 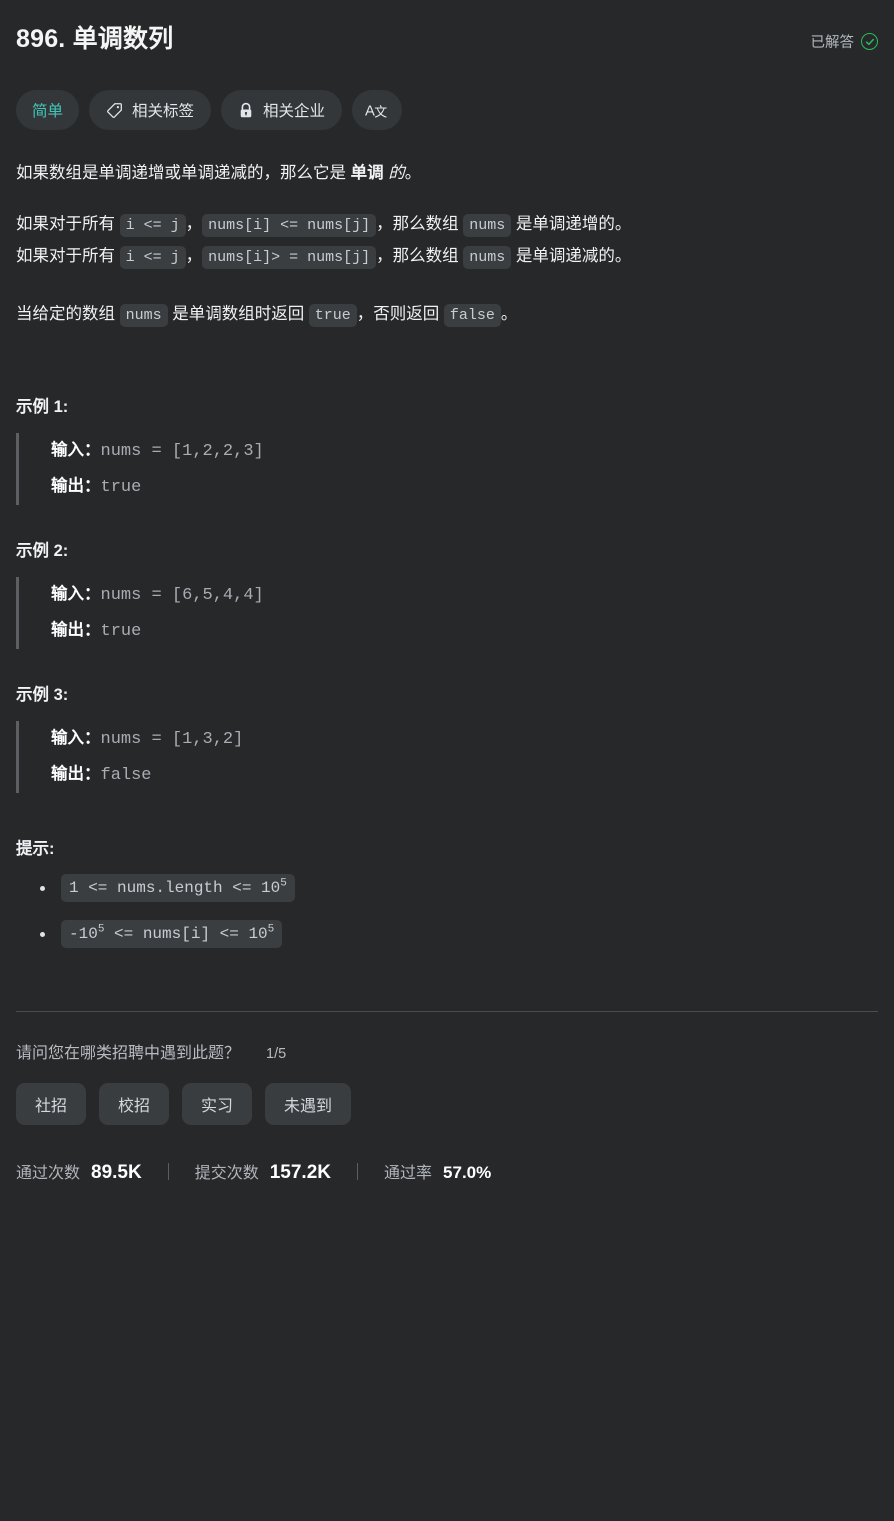 I want to click on constraint-code: -105 <= nums[i] <= 105, so click(x=172, y=934).